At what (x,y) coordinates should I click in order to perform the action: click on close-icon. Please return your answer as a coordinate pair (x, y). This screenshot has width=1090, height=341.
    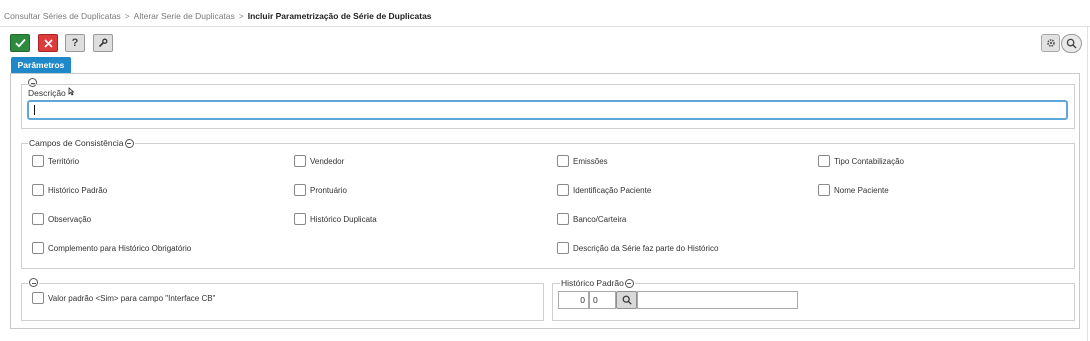
    Looking at the image, I should click on (48, 43).